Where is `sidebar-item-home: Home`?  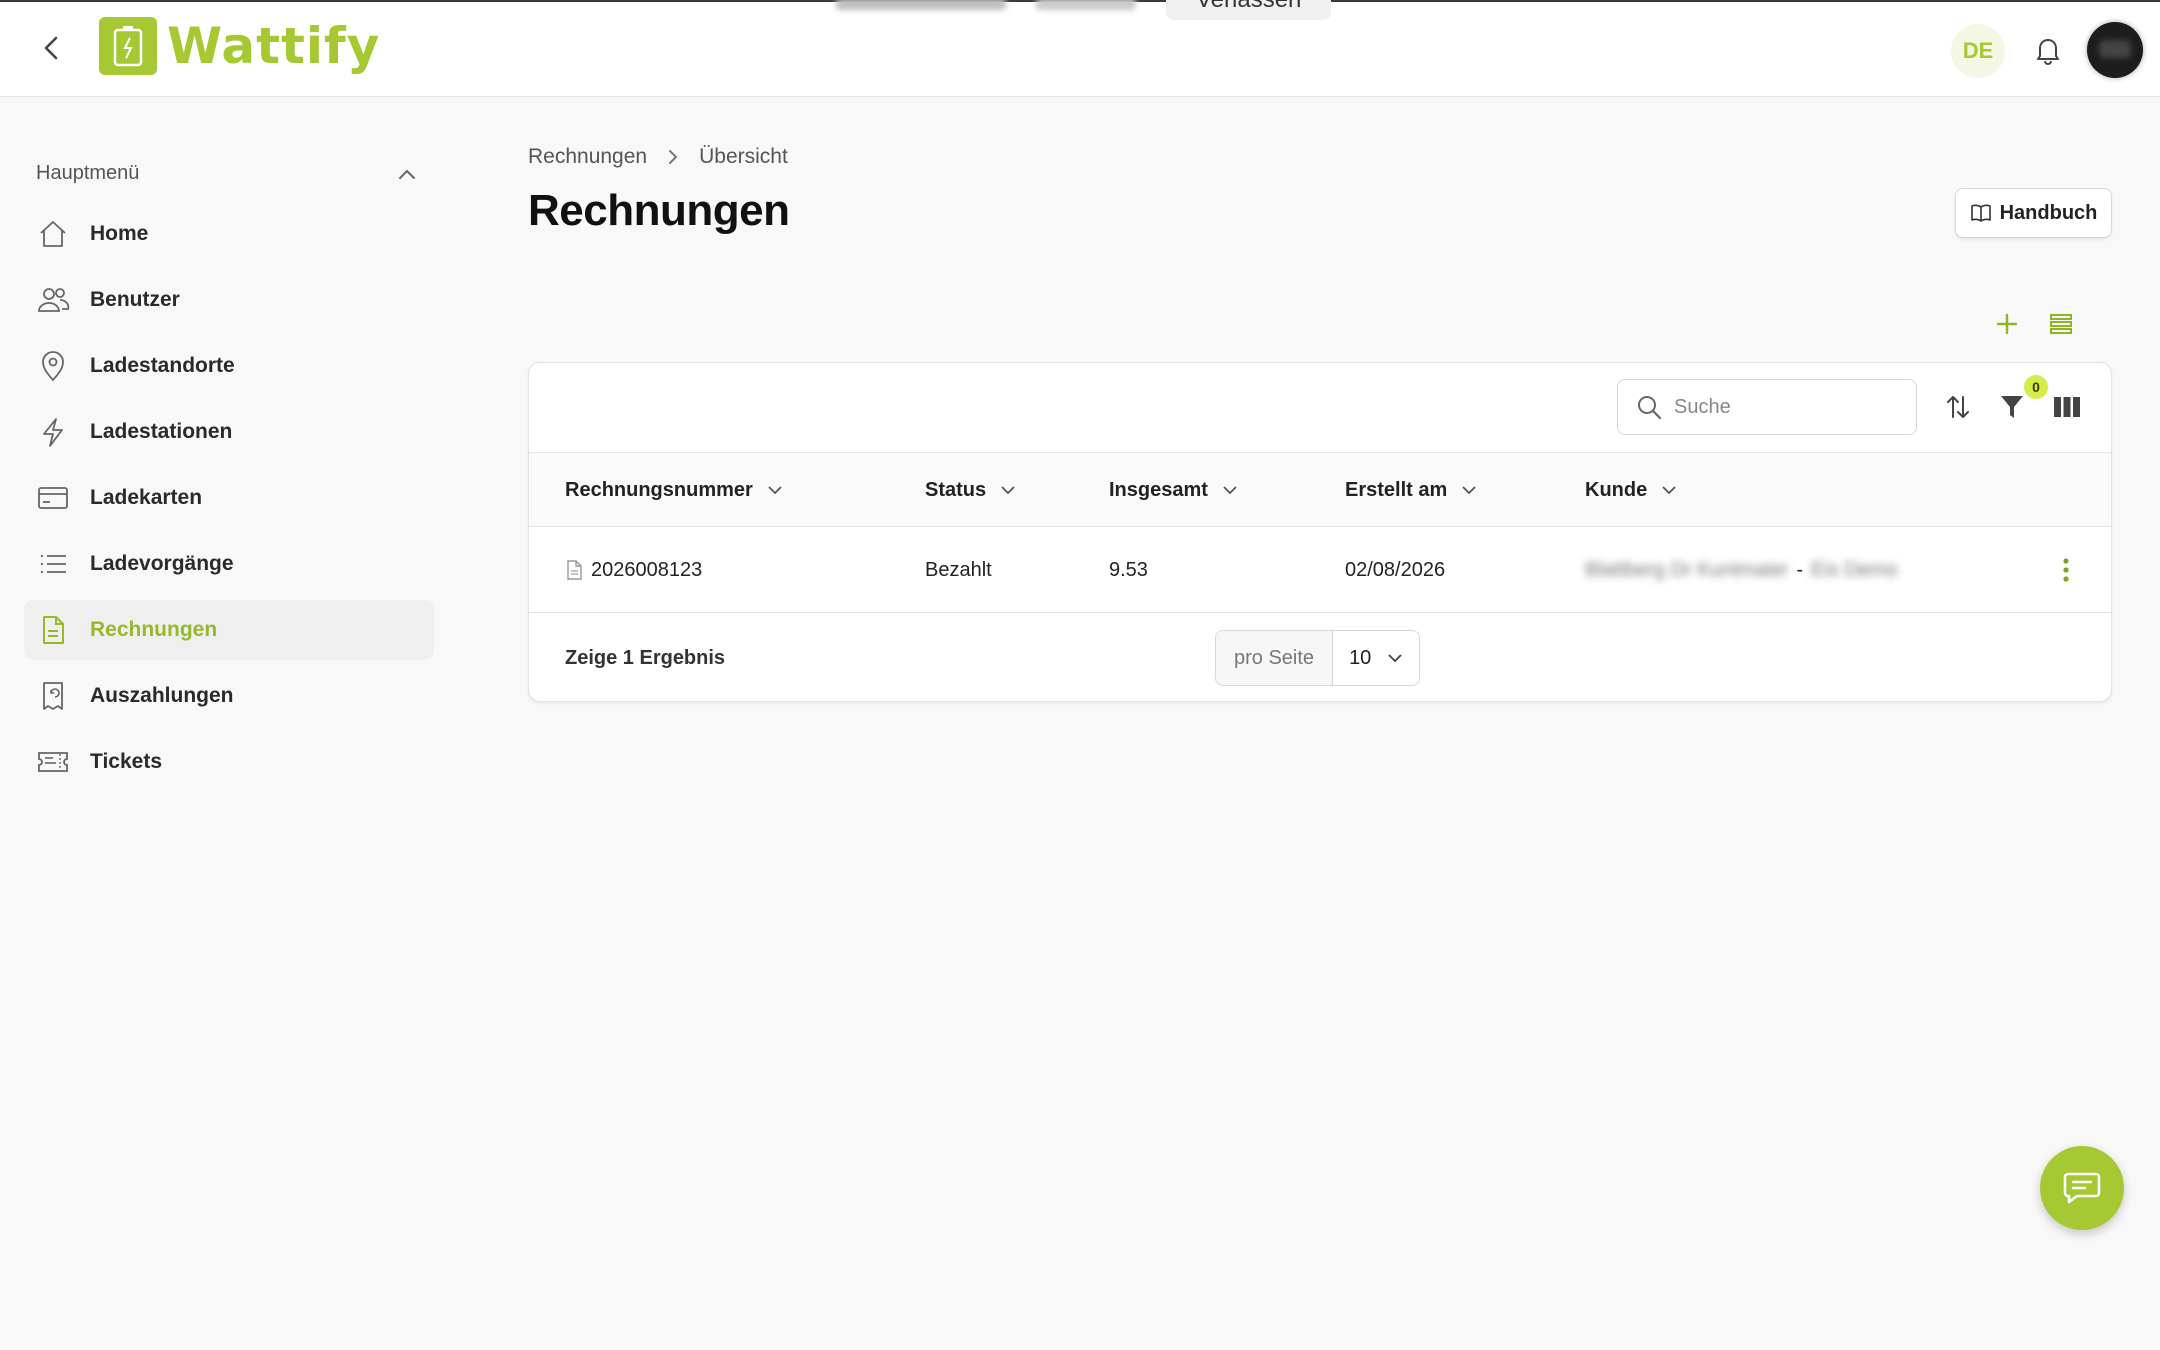 sidebar-item-home: Home is located at coordinates (229, 234).